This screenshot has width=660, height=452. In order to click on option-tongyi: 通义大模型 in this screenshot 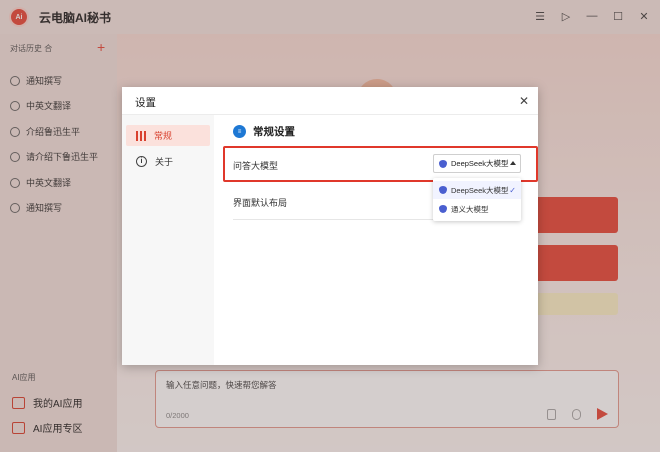, I will do `click(477, 209)`.